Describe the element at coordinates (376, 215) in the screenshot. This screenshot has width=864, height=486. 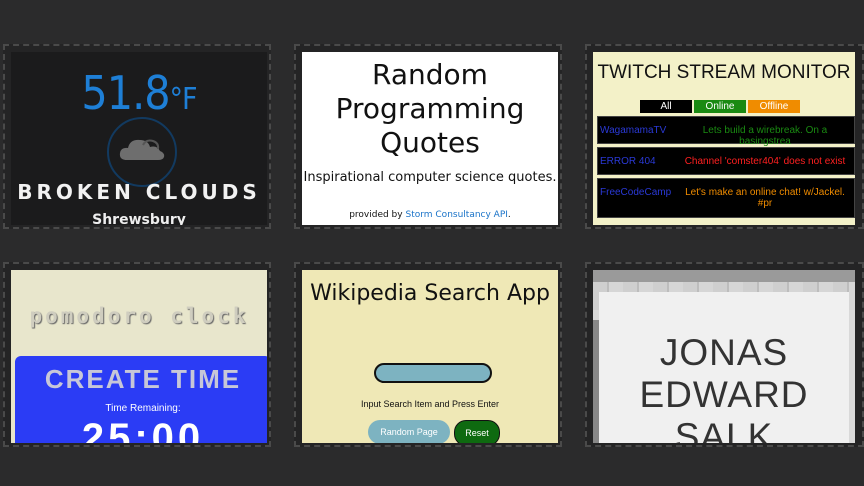
I see `provided-by-label: provided by` at that location.